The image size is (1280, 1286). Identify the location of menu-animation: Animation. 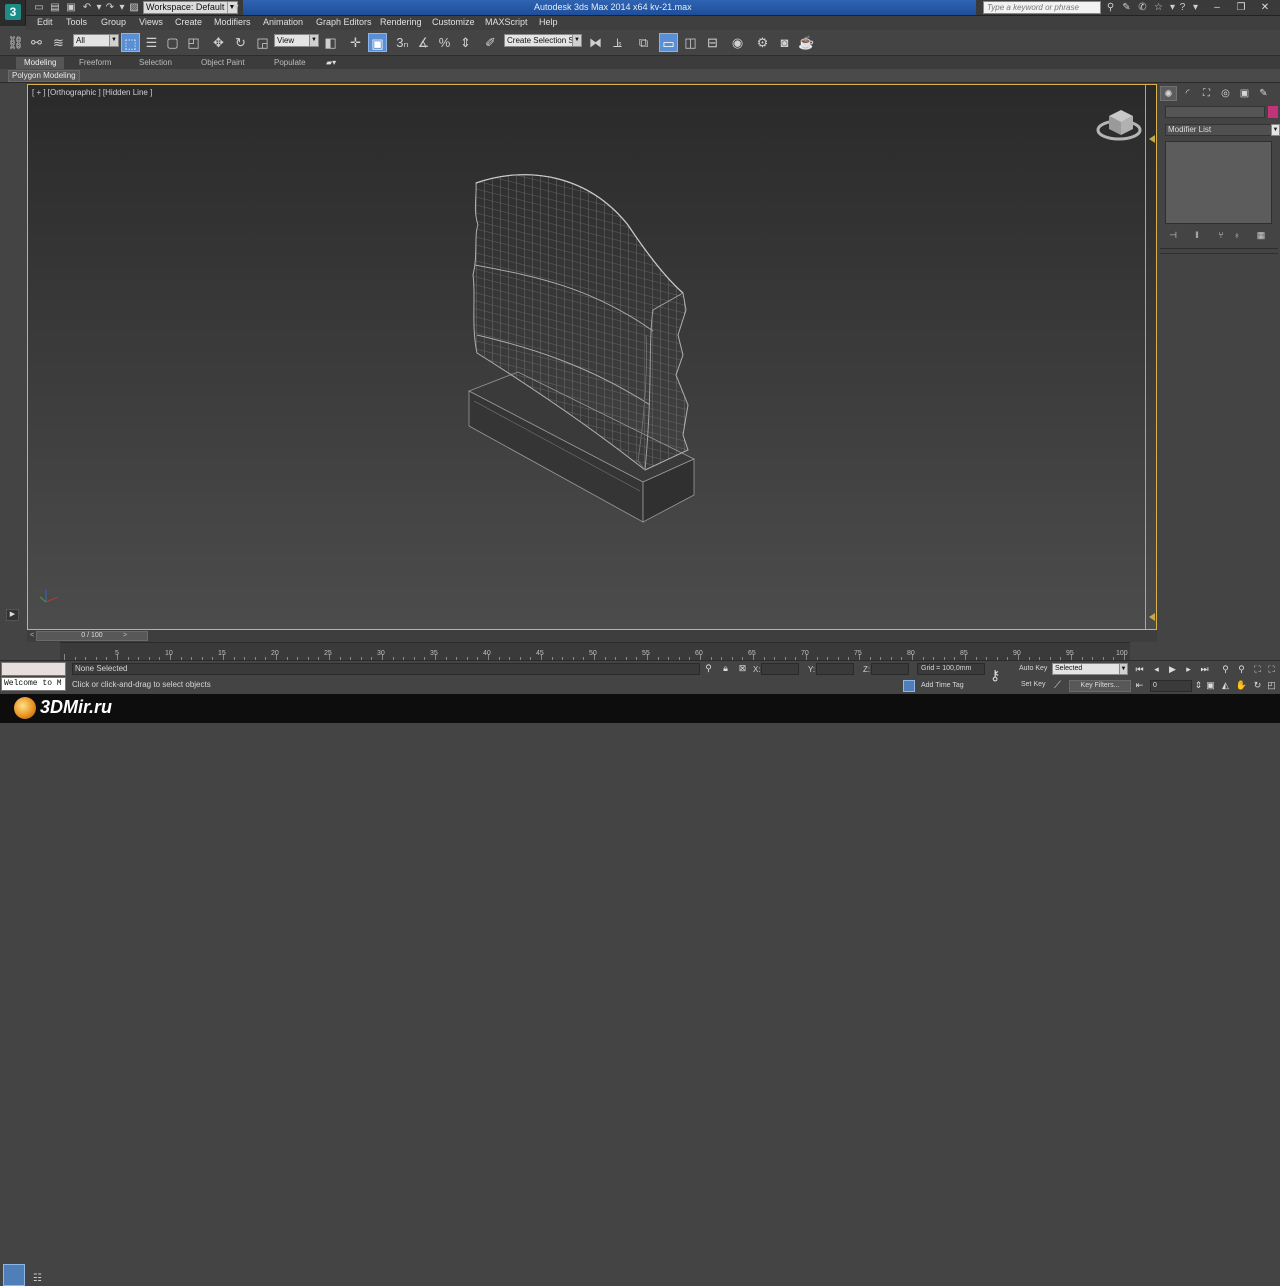
(283, 22).